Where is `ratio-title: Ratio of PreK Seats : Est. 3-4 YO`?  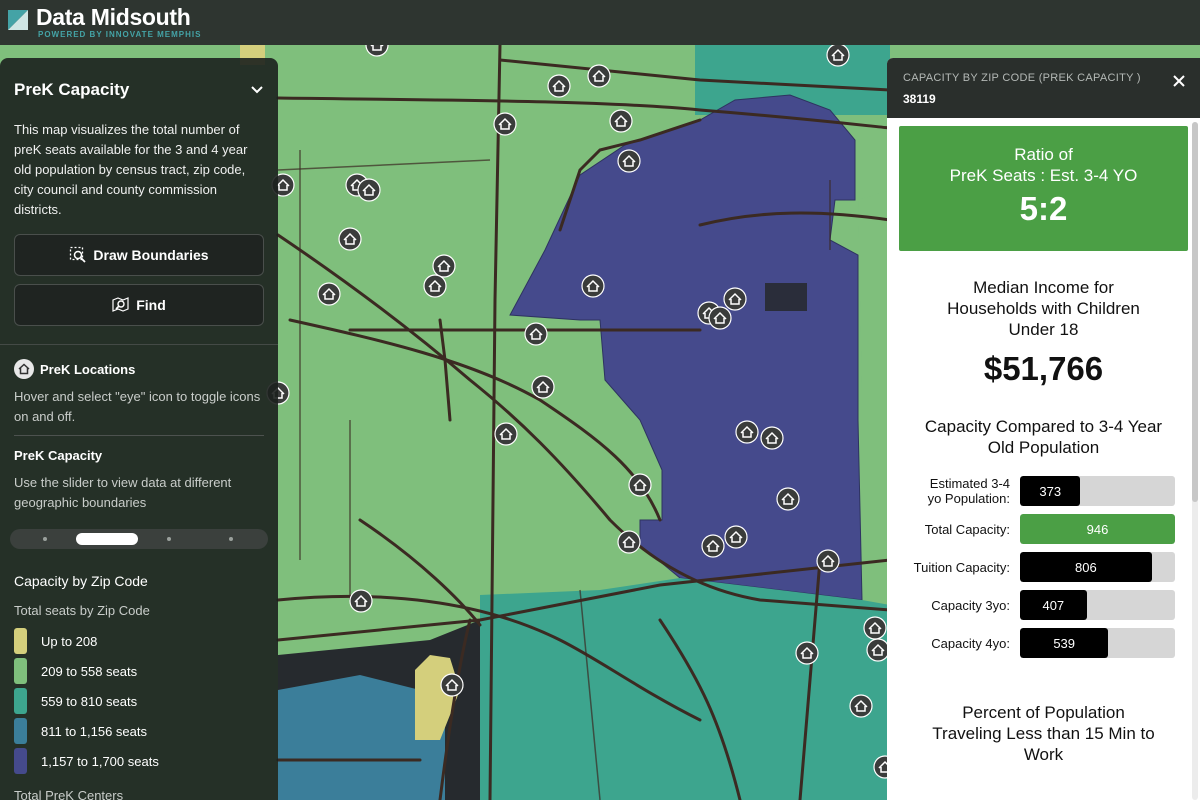
ratio-title: Ratio of PreK Seats : Est. 3-4 YO is located at coordinates (1043, 165).